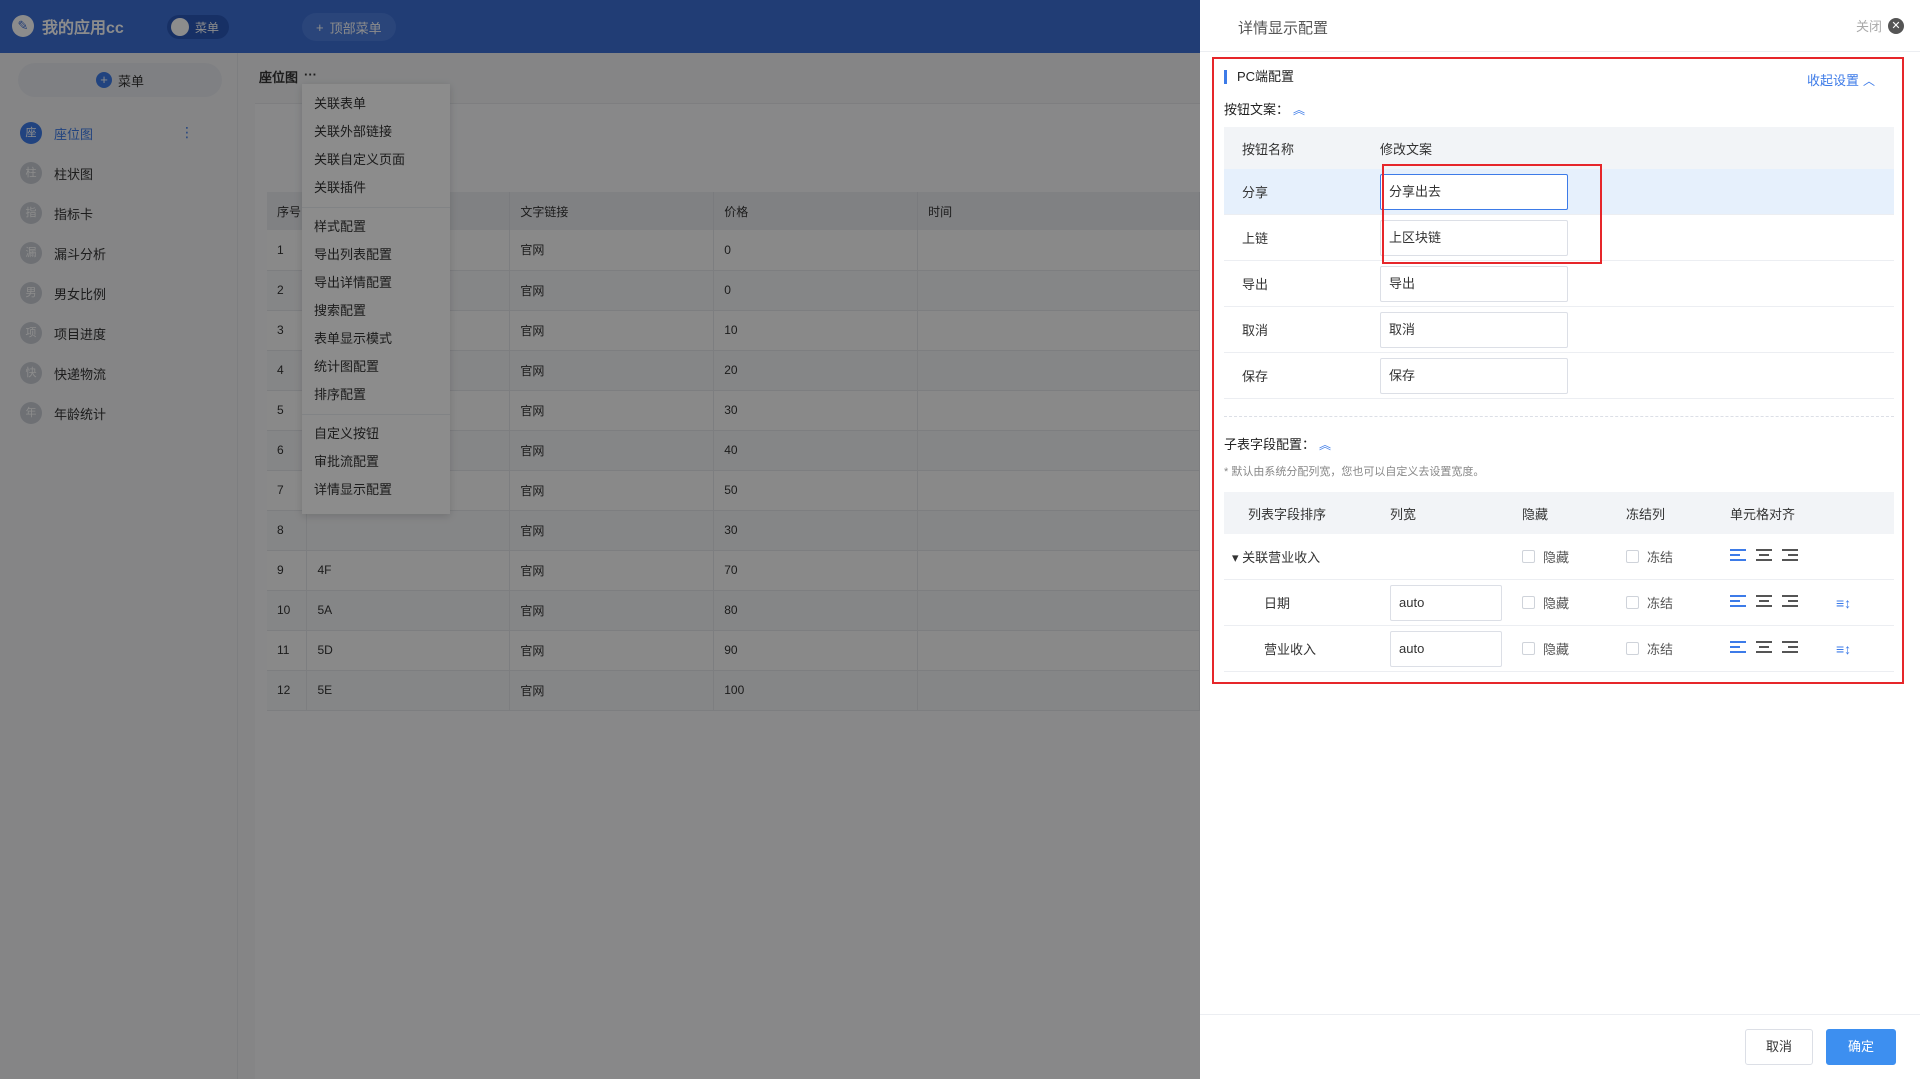  I want to click on sub-header-cell: 列宽, so click(1403, 514).